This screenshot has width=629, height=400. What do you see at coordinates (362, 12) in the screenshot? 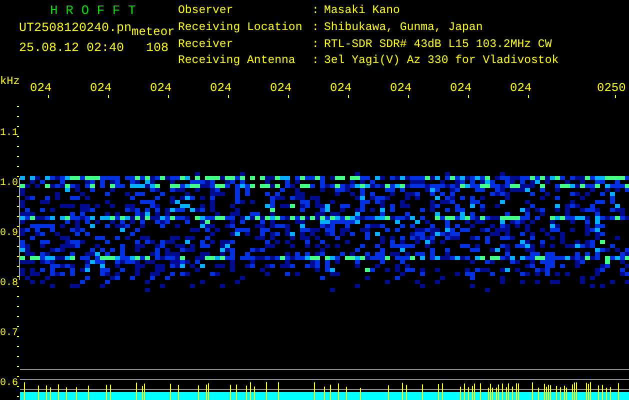
I see `info-value: Masaki Kano` at bounding box center [362, 12].